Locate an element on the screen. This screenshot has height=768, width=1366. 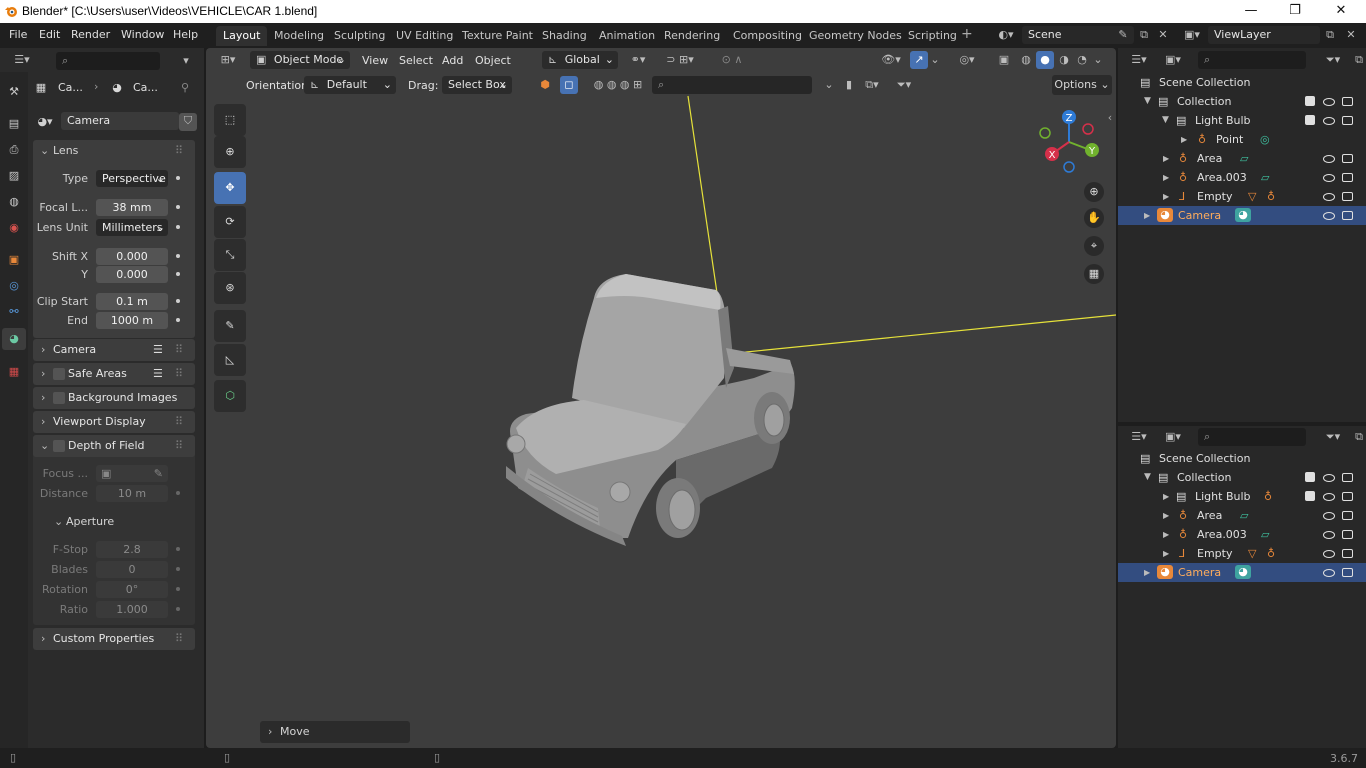
object-tab-icon: ▣ is located at coordinates (14, 260).